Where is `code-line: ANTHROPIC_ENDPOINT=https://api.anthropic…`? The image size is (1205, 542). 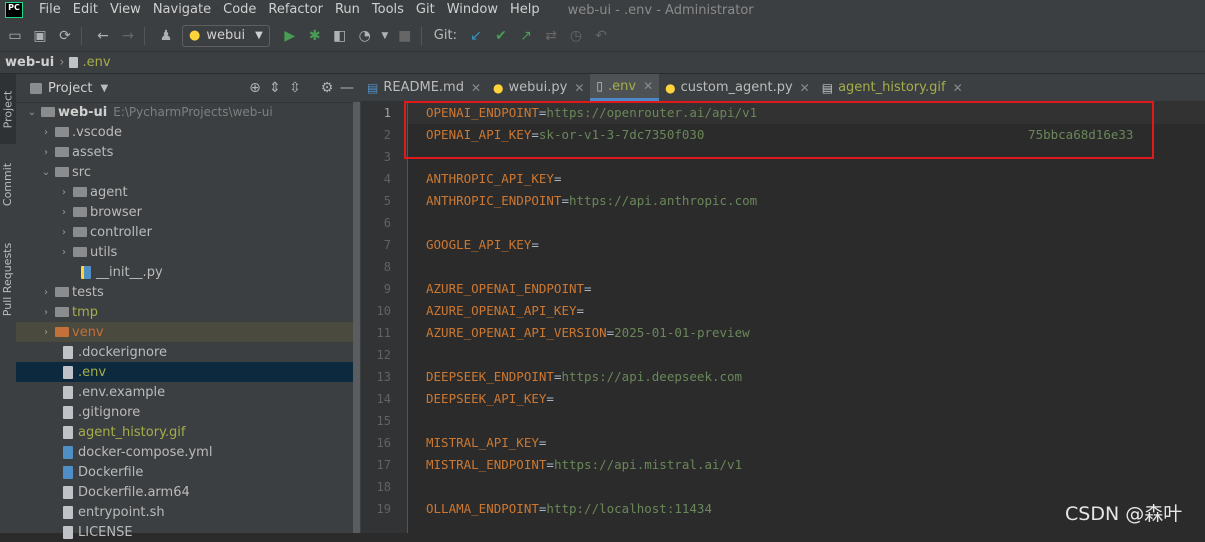
code-line: ANTHROPIC_ENDPOINT=https://api.anthropic… is located at coordinates (591, 201).